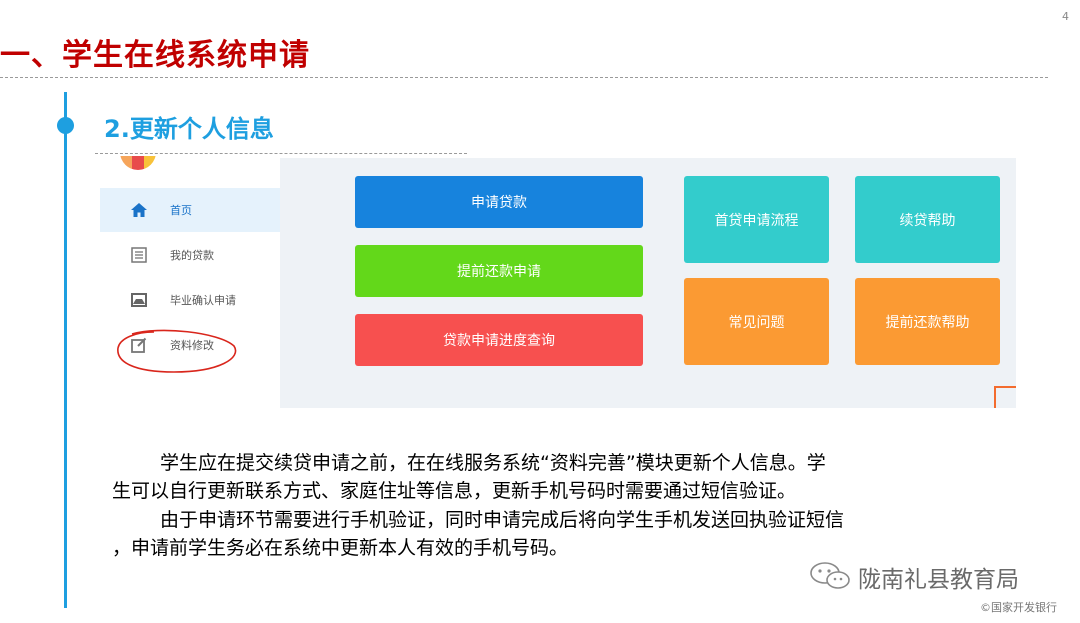 The height and width of the screenshot is (623, 1080). I want to click on home-icon, so click(139, 210).